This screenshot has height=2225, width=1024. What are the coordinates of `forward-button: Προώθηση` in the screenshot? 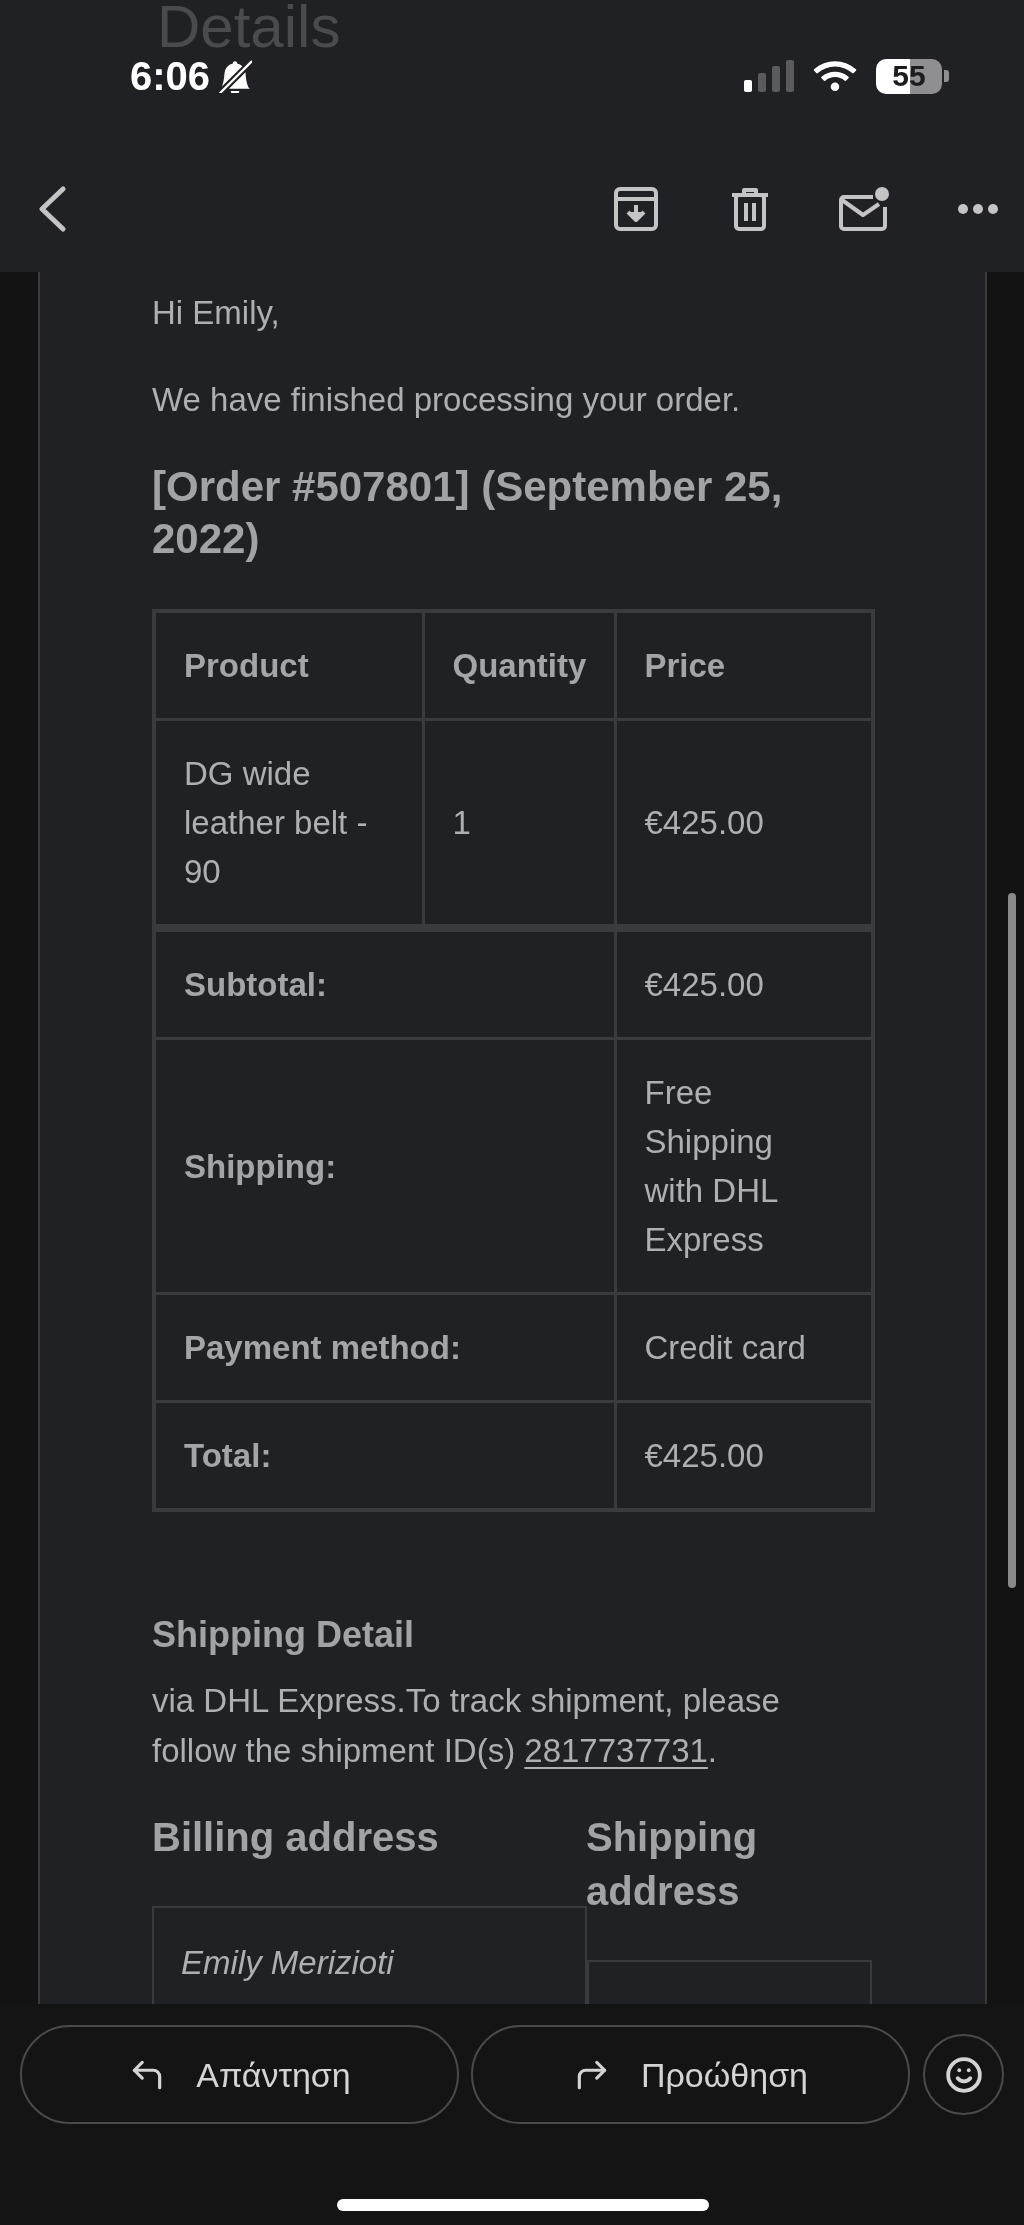 It's located at (690, 2074).